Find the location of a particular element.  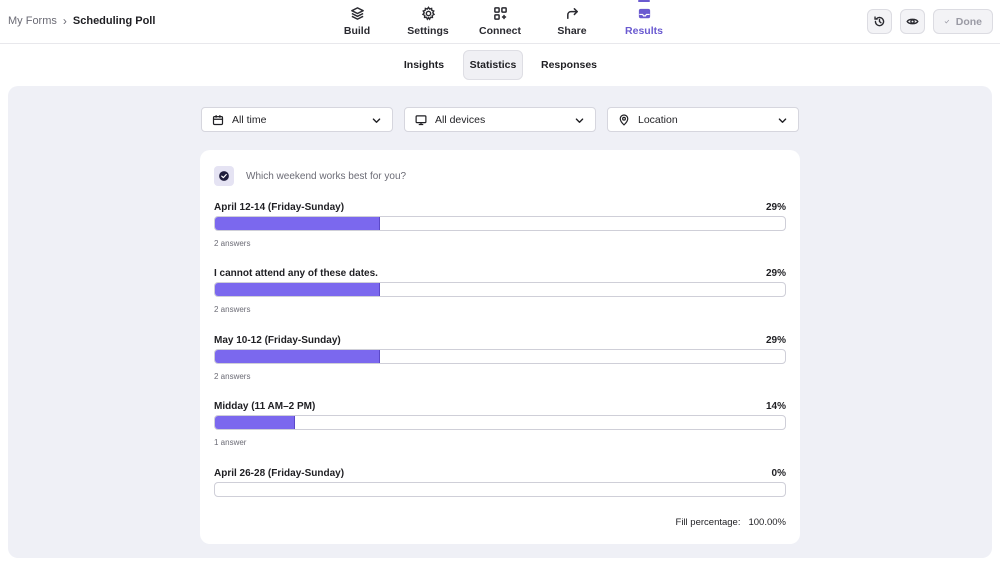

option-label: May 10-12 (Friday-Sunday) is located at coordinates (277, 340).